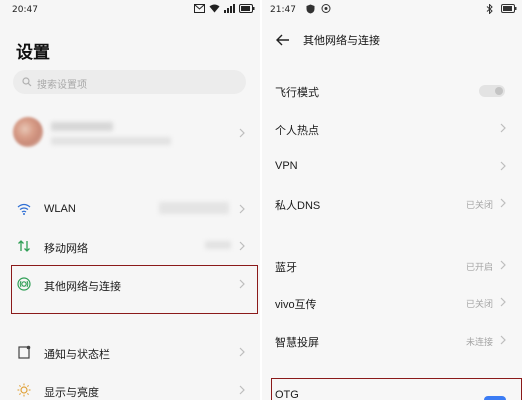 Image resolution: width=522 pixels, height=400 pixels. I want to click on status-time: 20:47, so click(25, 10).